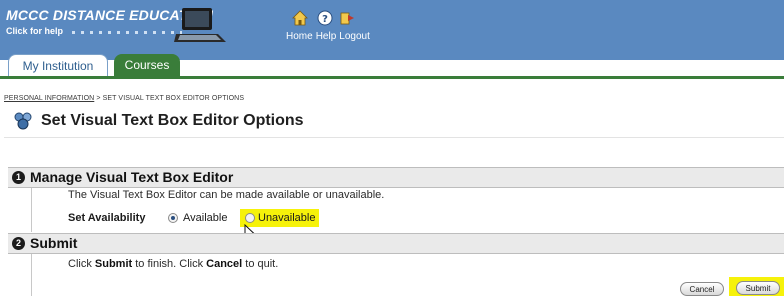 The height and width of the screenshot is (297, 784). Describe the element at coordinates (18, 243) in the screenshot. I see `step-number-2: 2` at that location.